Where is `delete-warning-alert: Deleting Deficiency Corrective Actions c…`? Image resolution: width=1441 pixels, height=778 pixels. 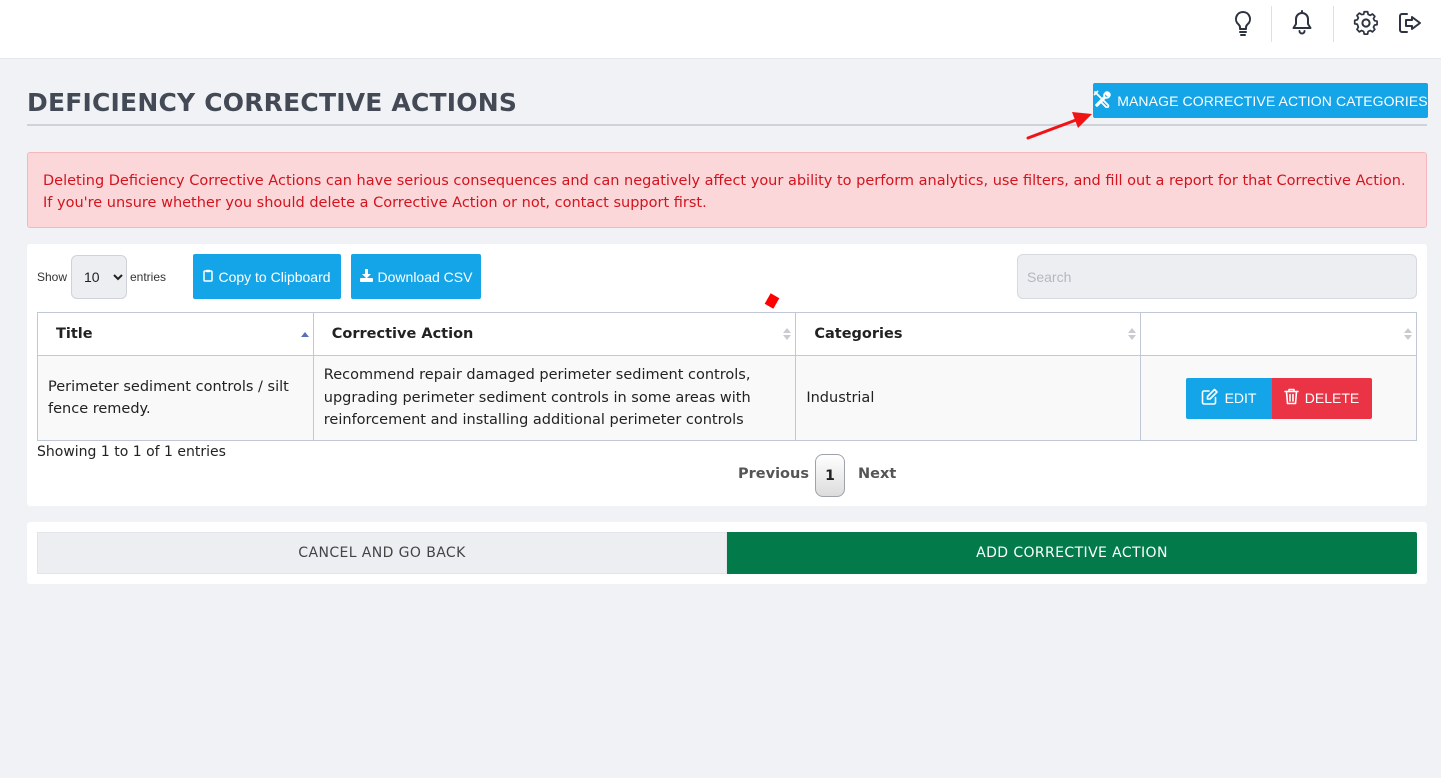 delete-warning-alert: Deleting Deficiency Corrective Actions c… is located at coordinates (727, 190).